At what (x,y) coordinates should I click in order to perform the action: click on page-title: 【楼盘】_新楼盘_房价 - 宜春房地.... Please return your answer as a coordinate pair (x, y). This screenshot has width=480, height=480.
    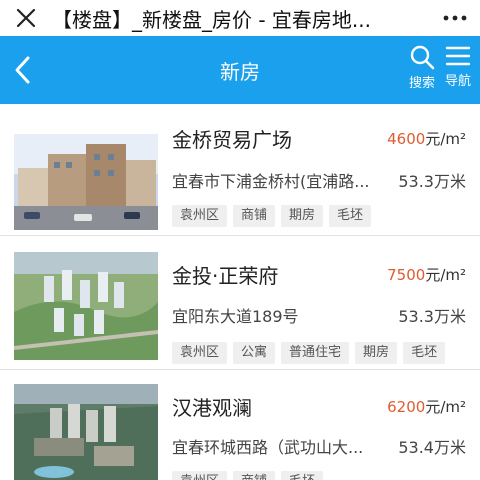
    Looking at the image, I should click on (212, 19).